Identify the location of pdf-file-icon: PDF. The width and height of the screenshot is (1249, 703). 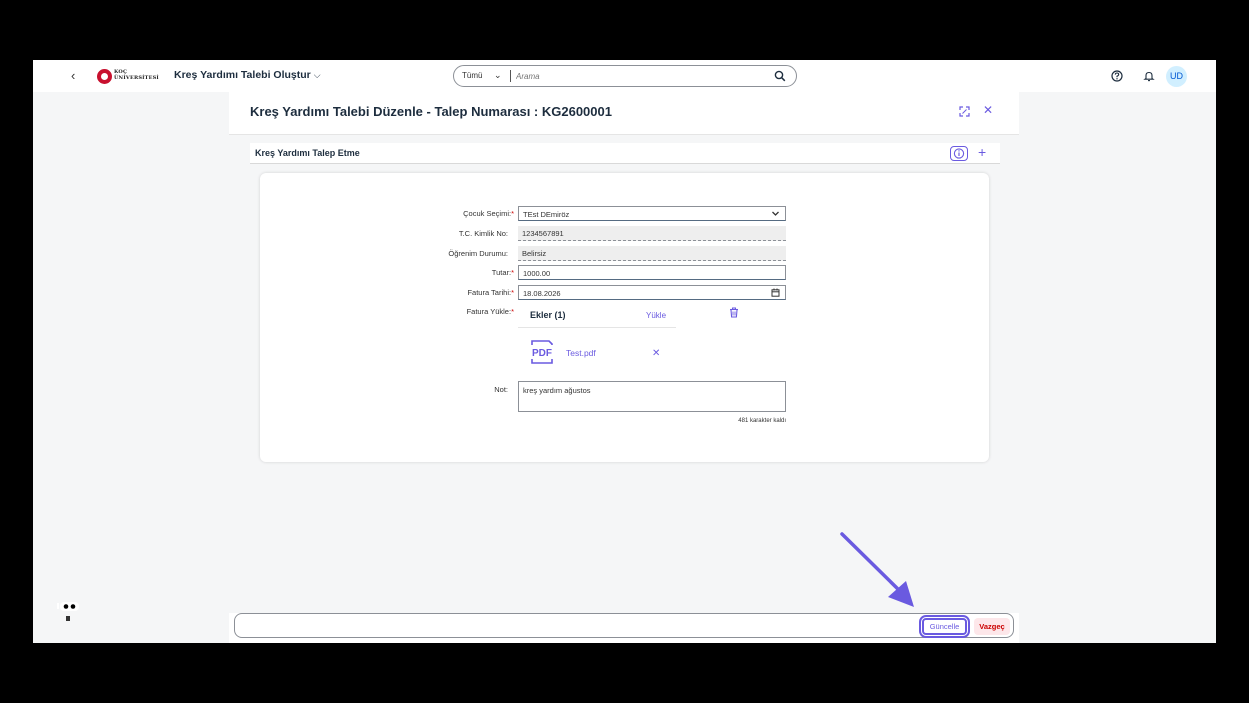
(542, 352).